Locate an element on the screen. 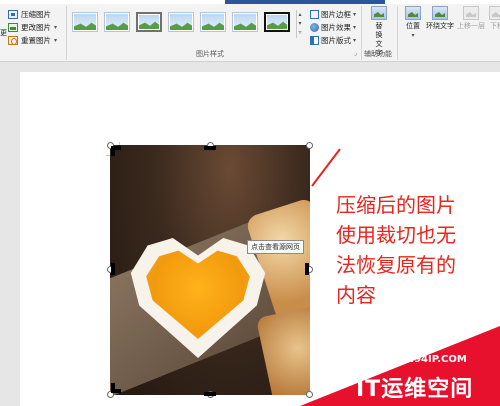 The image size is (500, 406). watermark-brand: IT运维空间 is located at coordinates (415, 389).